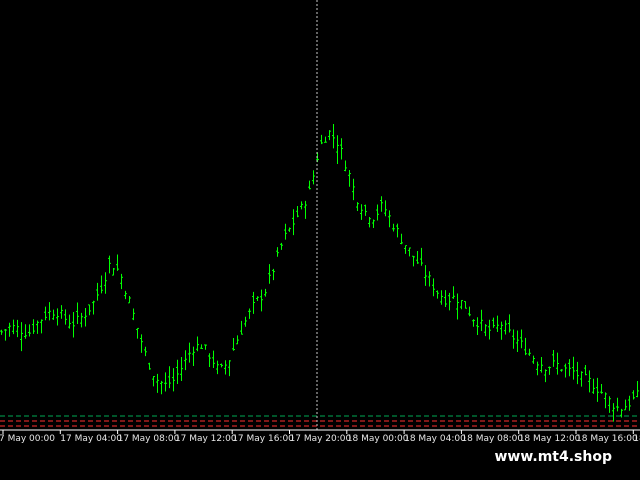 This screenshot has height=480, width=640. I want to click on time-axis-label: 18 May 12:00, so click(550, 439).